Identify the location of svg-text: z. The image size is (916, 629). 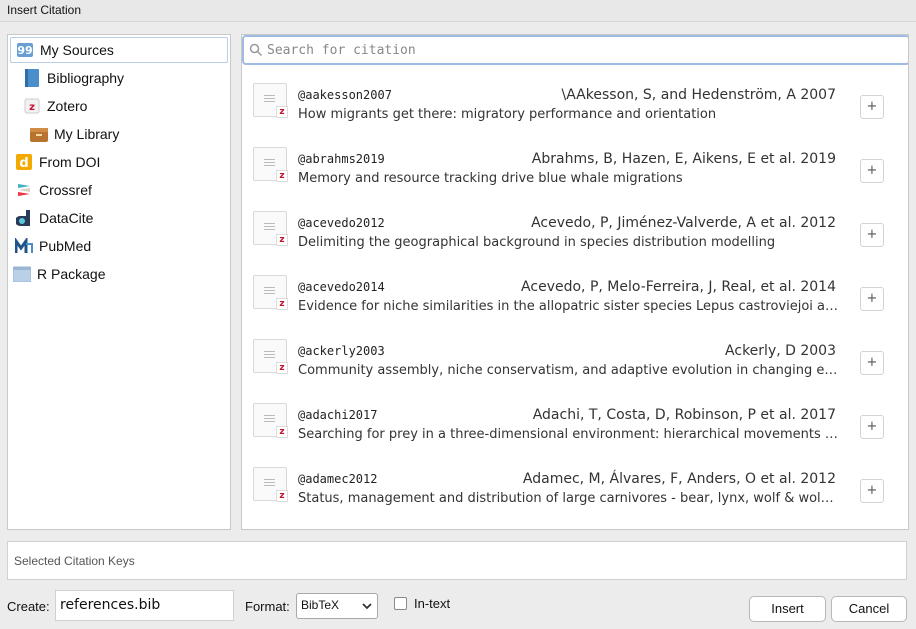
(32, 107).